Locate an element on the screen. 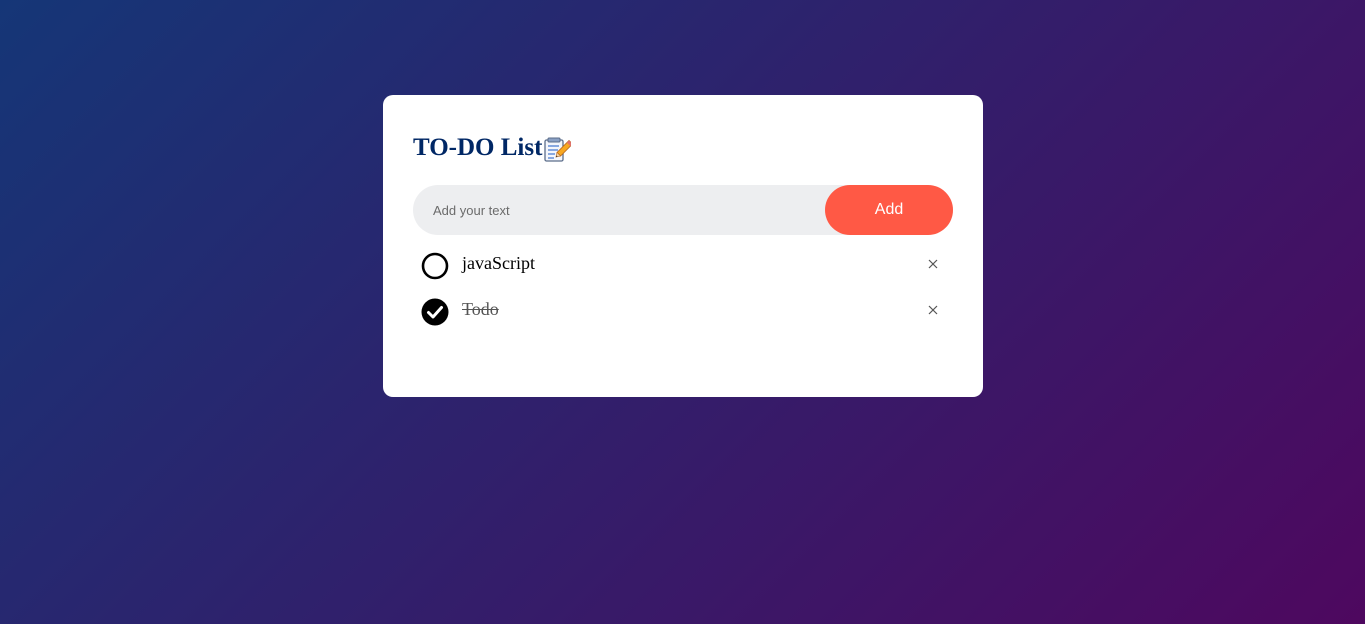 The width and height of the screenshot is (1365, 624). add-button: Add is located at coordinates (889, 210).